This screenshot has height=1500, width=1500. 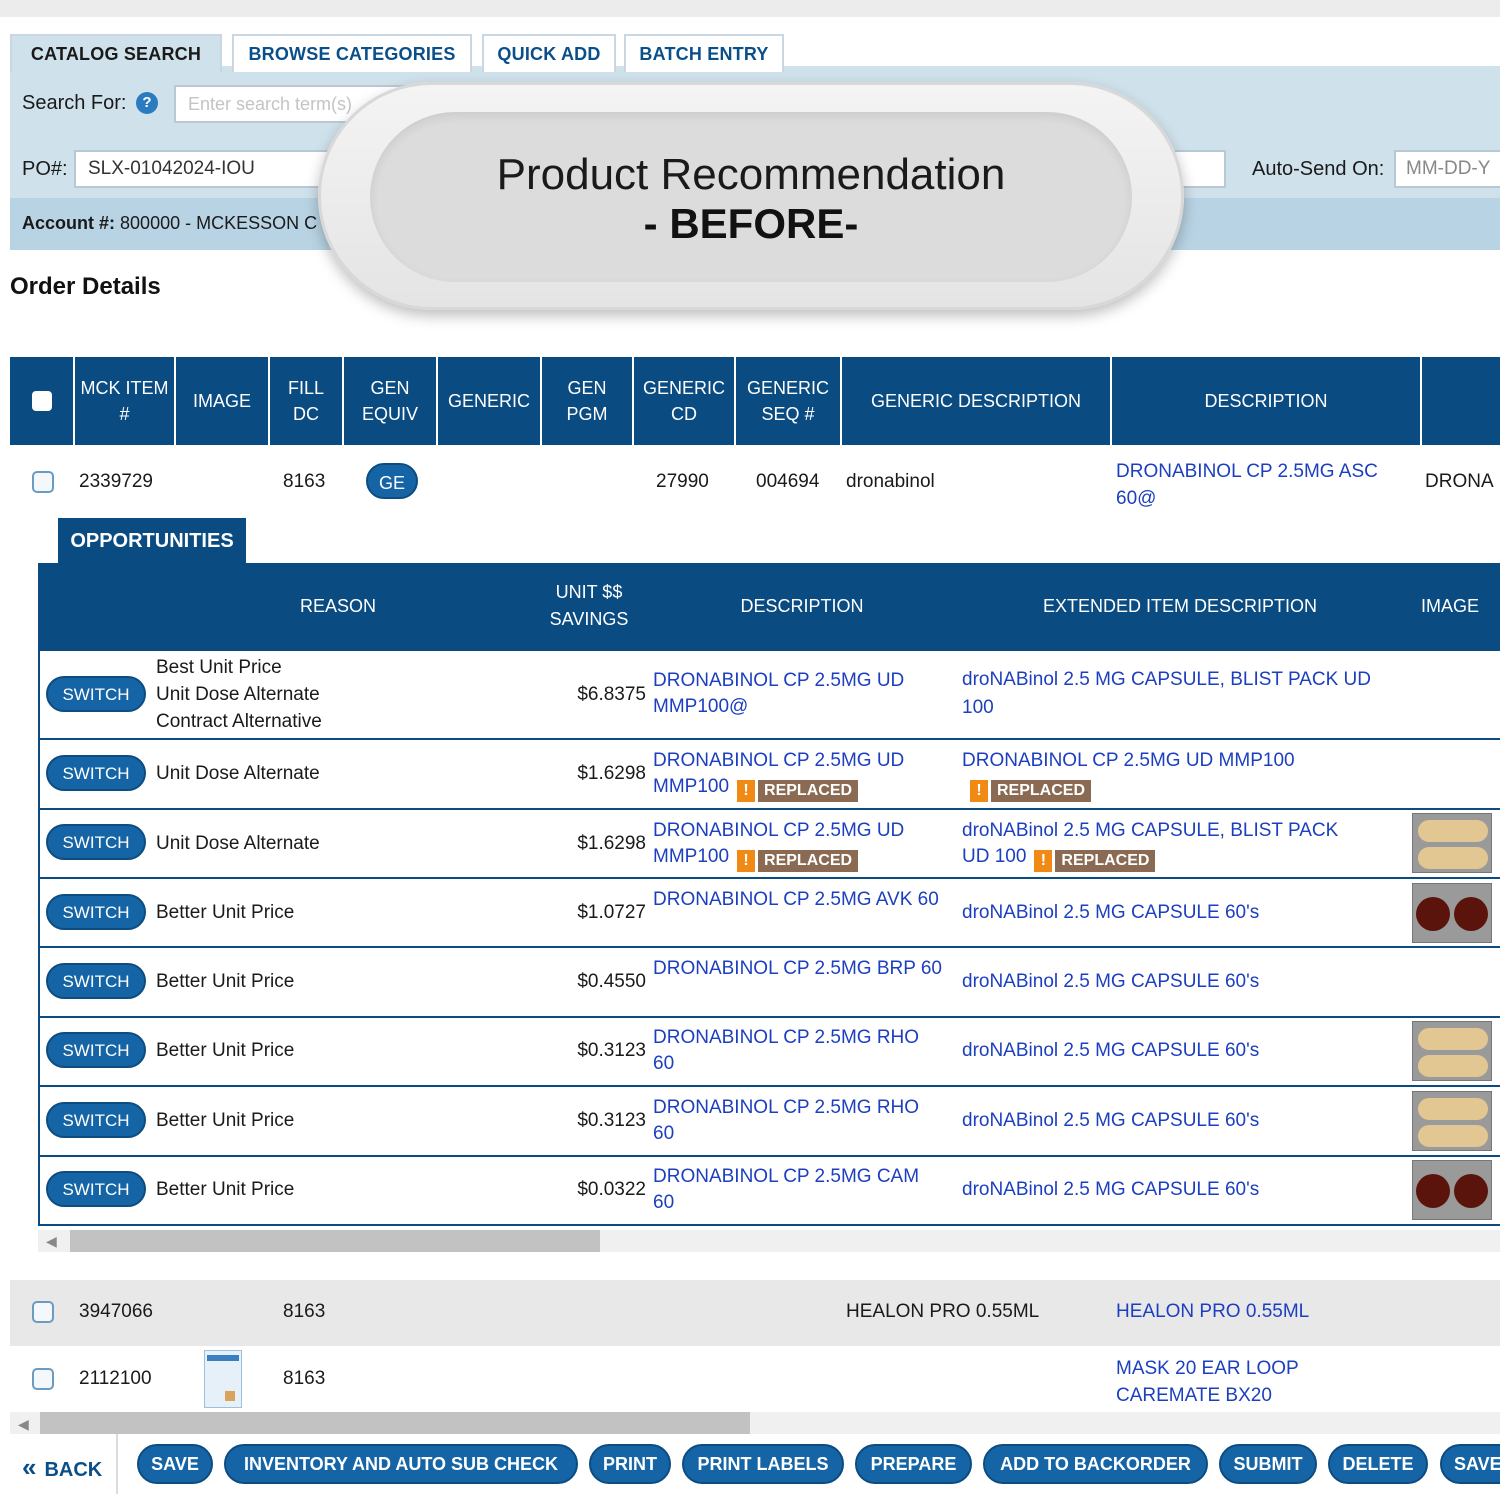 What do you see at coordinates (1150, 830) in the screenshot?
I see `extended-line: droNABinol 2.5 MG CAPSULE, BLIST PACK` at bounding box center [1150, 830].